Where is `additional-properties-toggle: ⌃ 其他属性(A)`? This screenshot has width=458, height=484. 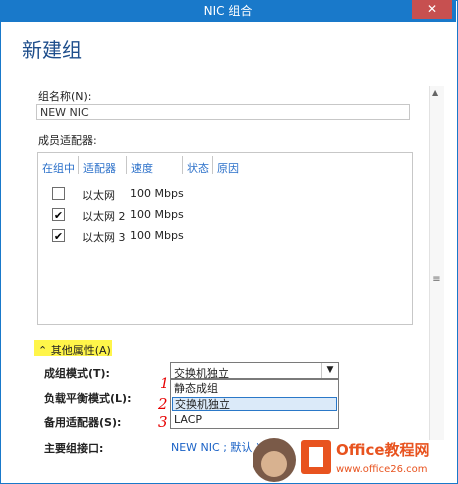
additional-properties-toggle: ⌃ 其他属性(A) is located at coordinates (74, 350).